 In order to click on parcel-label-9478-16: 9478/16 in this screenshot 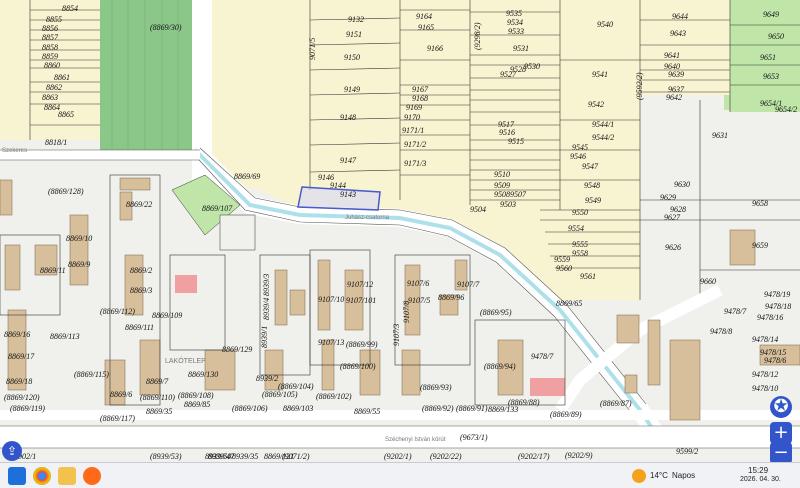, I will do `click(770, 317)`.